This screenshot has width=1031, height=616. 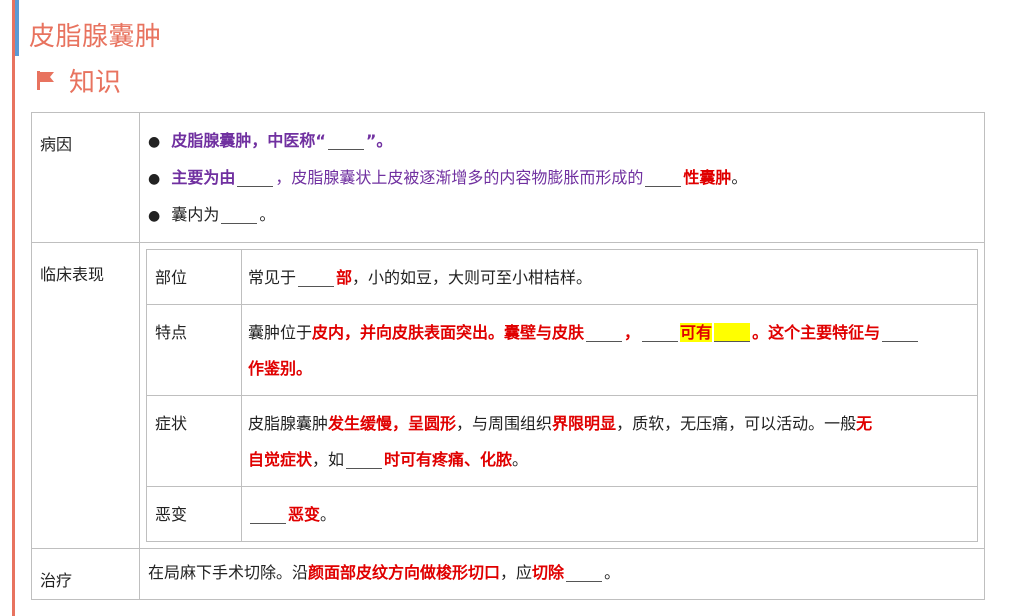 What do you see at coordinates (304, 514) in the screenshot?
I see `malignant-text: 恶变` at bounding box center [304, 514].